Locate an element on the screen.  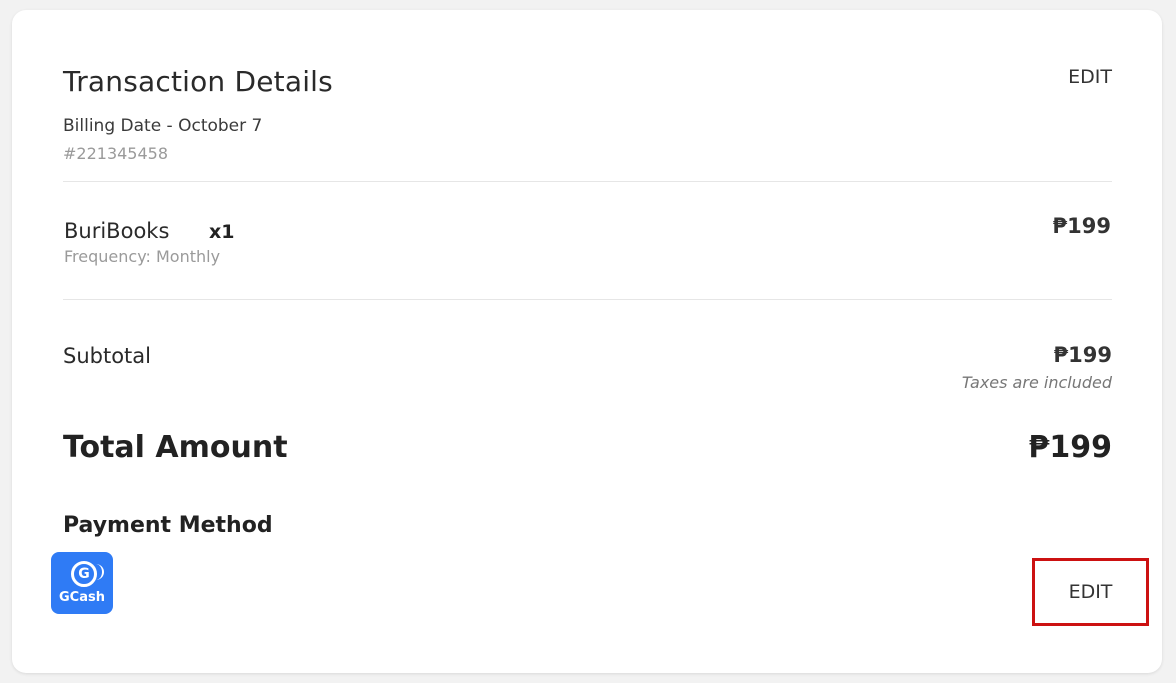
gcash-wave-mark is located at coordinates (100, 572).